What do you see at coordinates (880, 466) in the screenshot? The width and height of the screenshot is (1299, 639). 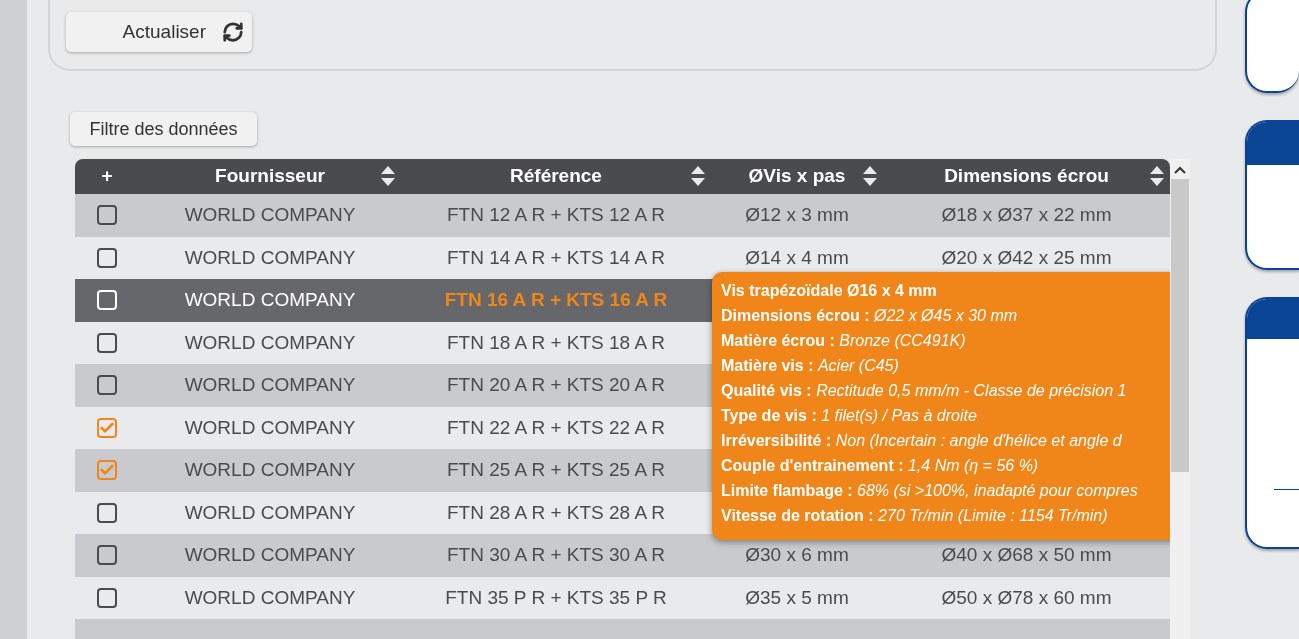 I see `tooltip-line: Couple d'entrainement : 1,4 Nm (η = 56 %)` at bounding box center [880, 466].